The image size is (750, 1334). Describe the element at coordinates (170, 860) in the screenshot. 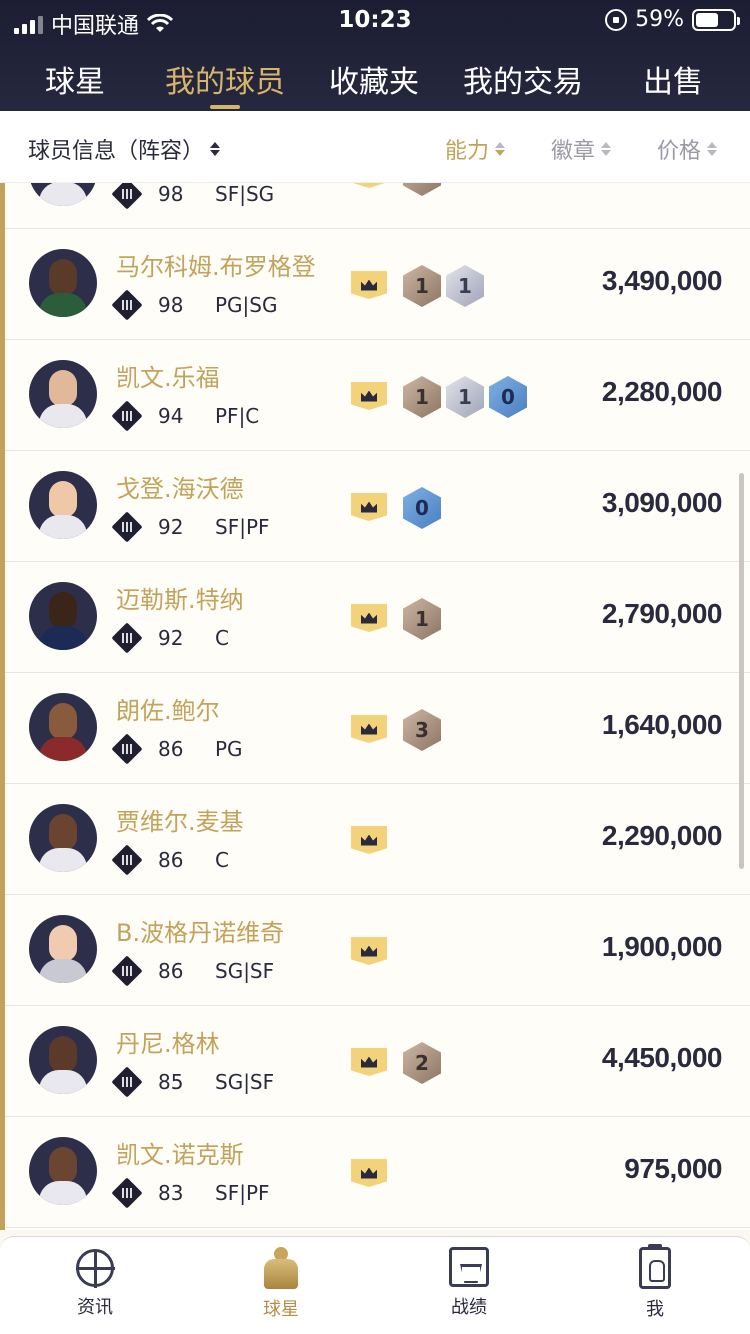

I see `player-meta: 86 C` at that location.